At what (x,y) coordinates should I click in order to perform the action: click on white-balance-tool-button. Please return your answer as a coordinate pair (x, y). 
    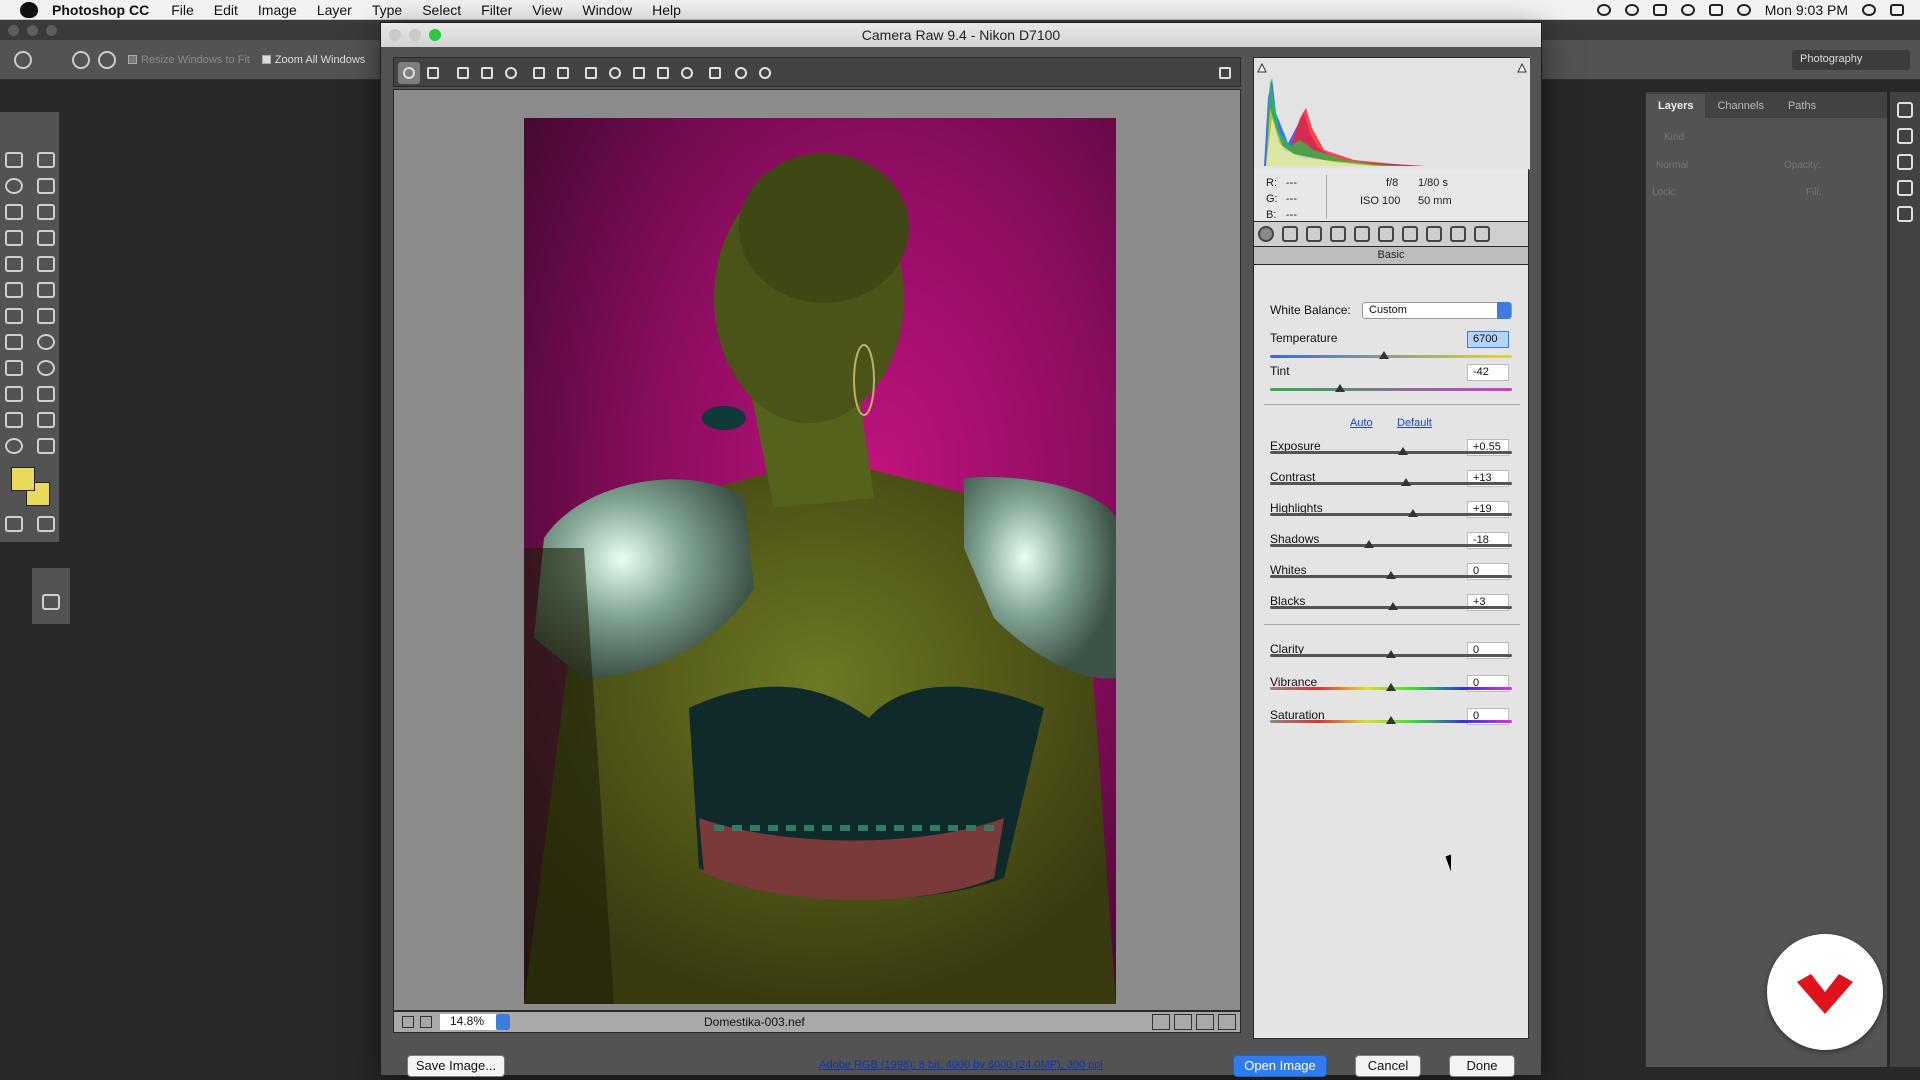
    Looking at the image, I should click on (463, 73).